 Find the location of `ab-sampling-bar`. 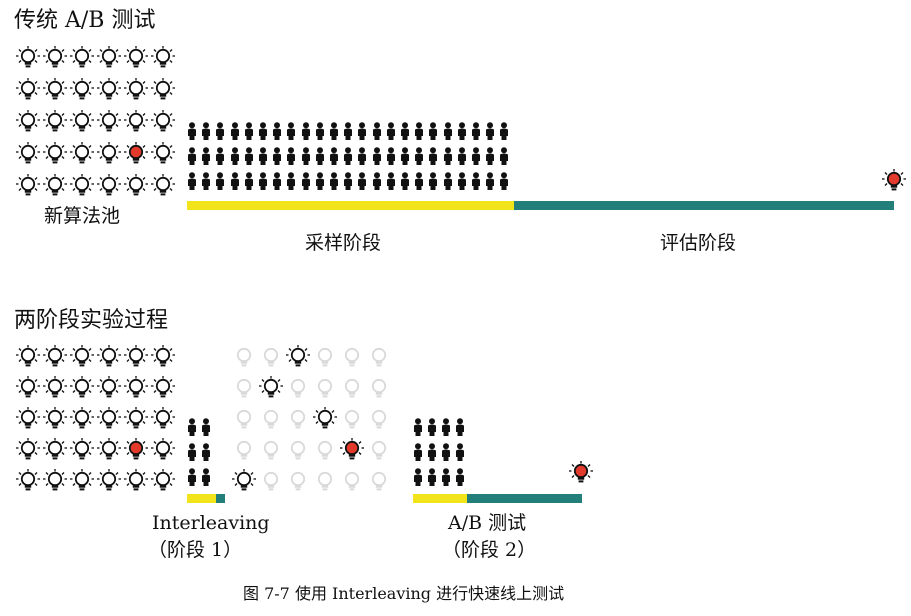

ab-sampling-bar is located at coordinates (440, 498).